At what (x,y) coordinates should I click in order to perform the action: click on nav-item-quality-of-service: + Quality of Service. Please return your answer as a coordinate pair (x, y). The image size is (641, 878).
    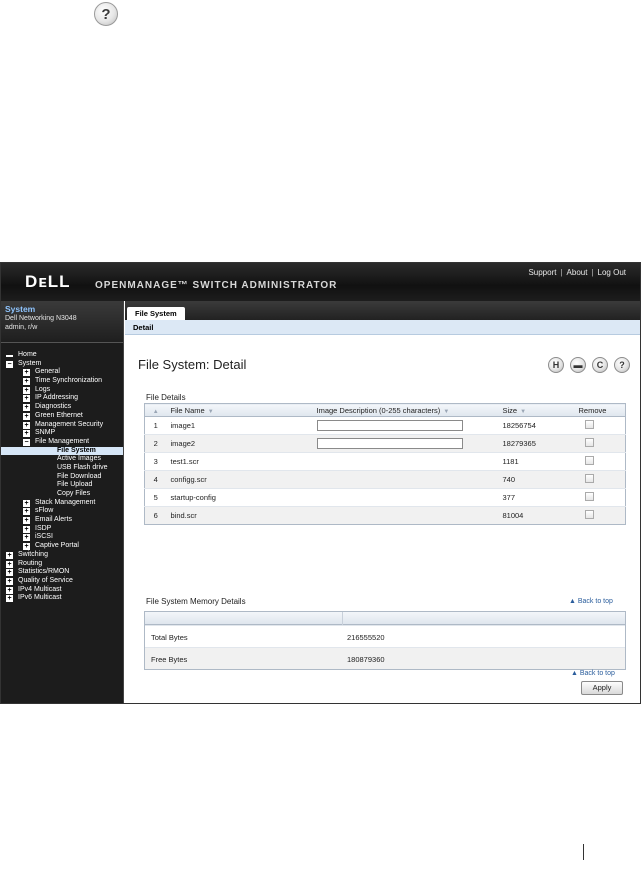
    Looking at the image, I should click on (62, 581).